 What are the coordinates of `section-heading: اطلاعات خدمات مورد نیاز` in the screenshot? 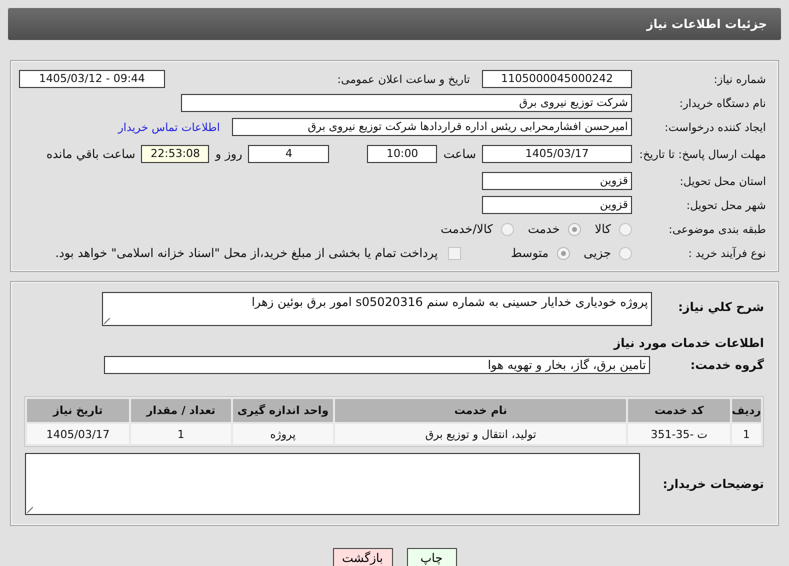 It's located at (688, 343).